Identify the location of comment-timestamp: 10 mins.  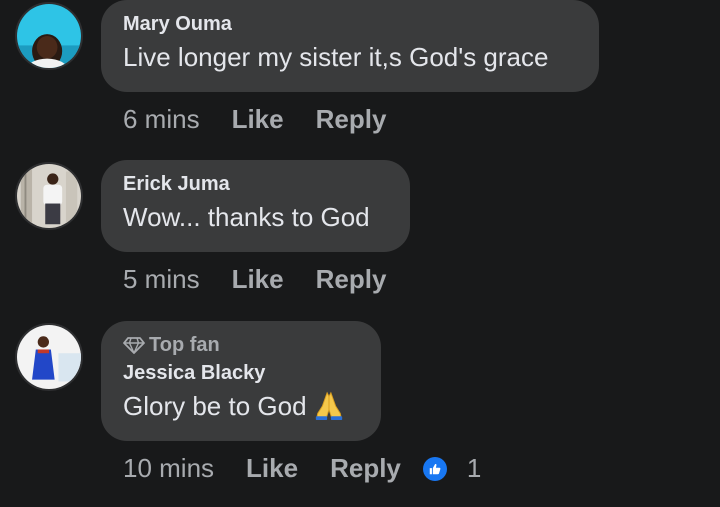
(168, 468).